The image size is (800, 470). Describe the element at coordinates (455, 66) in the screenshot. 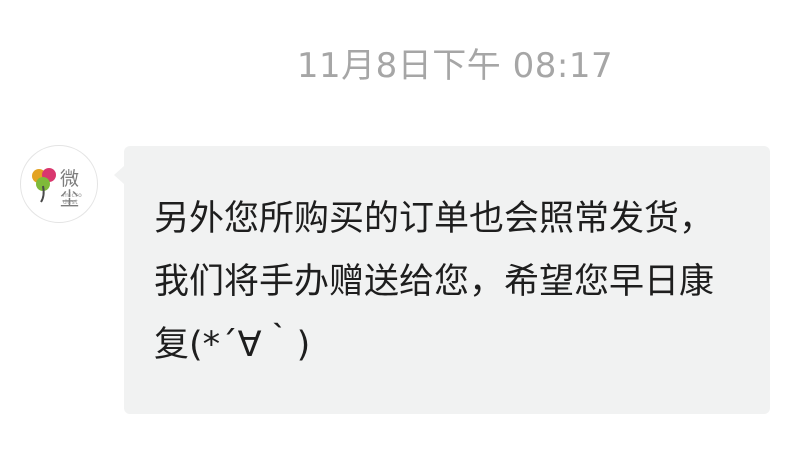

I see `chat-timestamp: 11月8日下午 08:17` at that location.